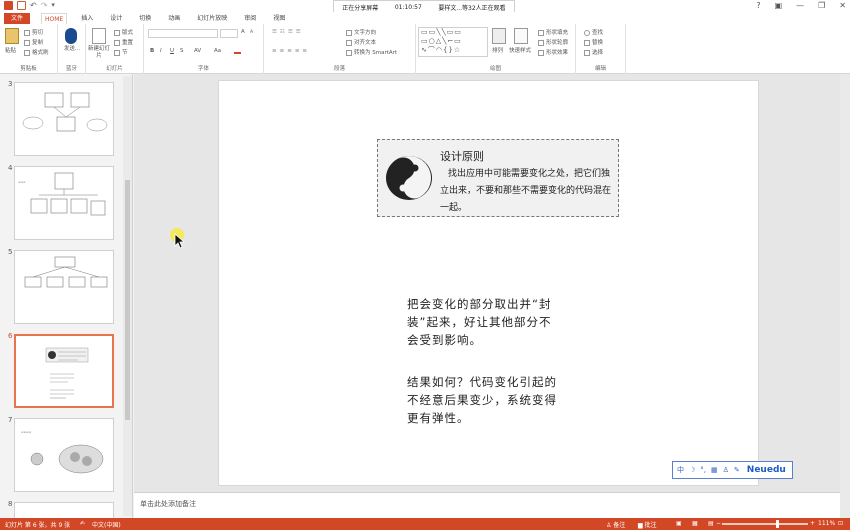 The height and width of the screenshot is (530, 850). Describe the element at coordinates (161, 51) in the screenshot. I see `italic-button: I` at that location.